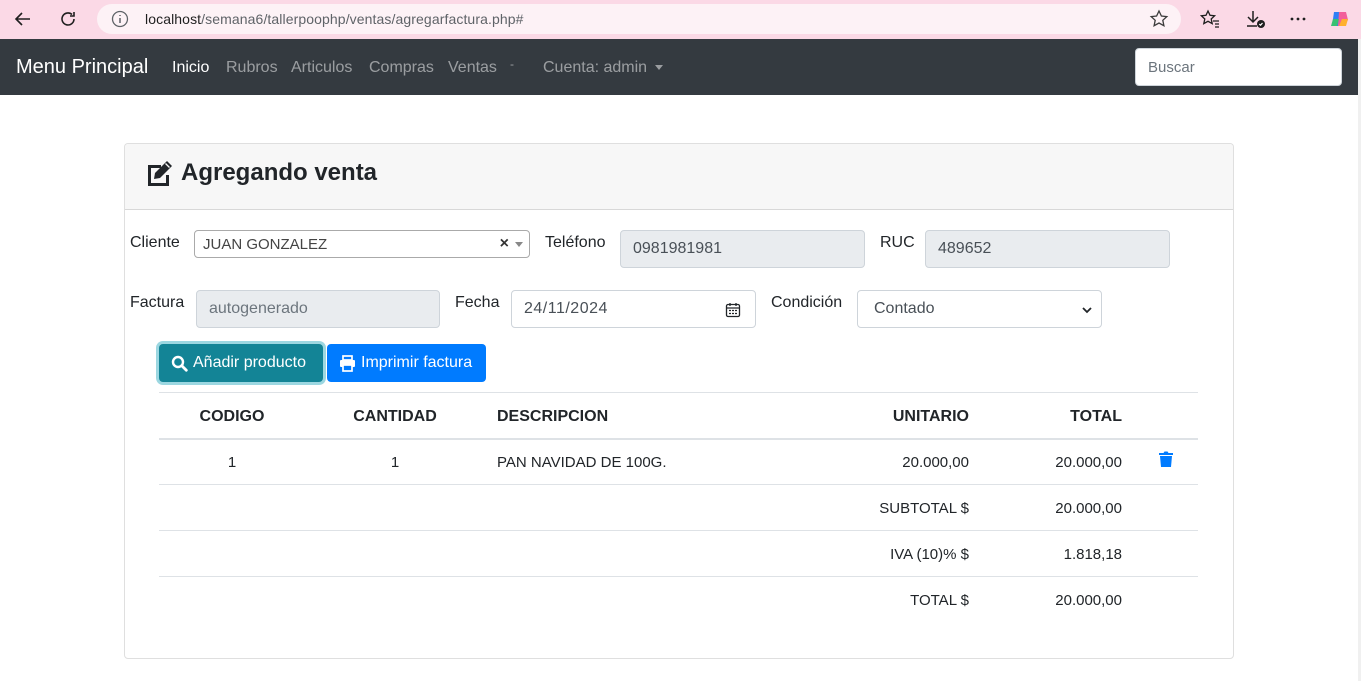 This screenshot has height=681, width=1361. I want to click on factura-field: autogenerado, so click(318, 309).